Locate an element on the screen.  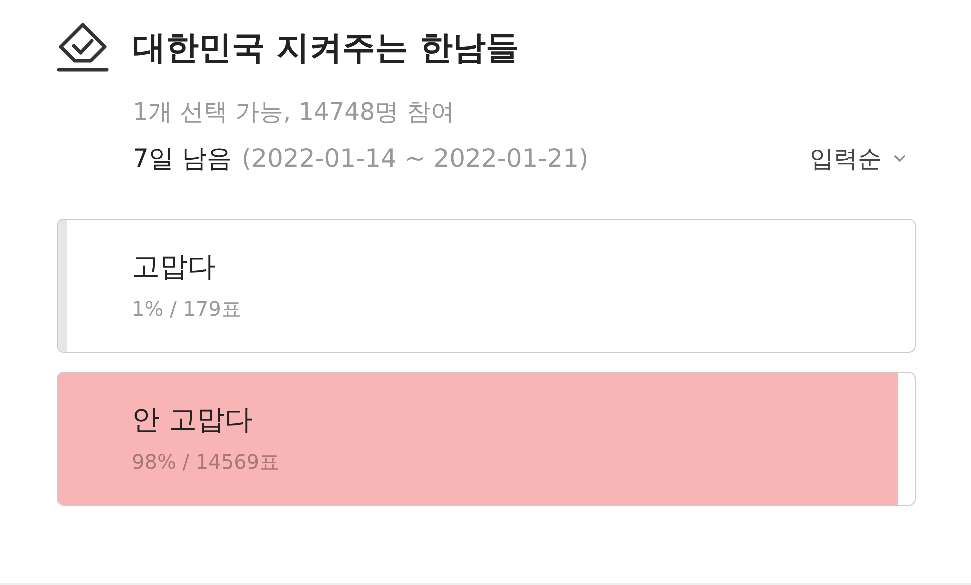
ballot-check-icon is located at coordinates (83, 48).